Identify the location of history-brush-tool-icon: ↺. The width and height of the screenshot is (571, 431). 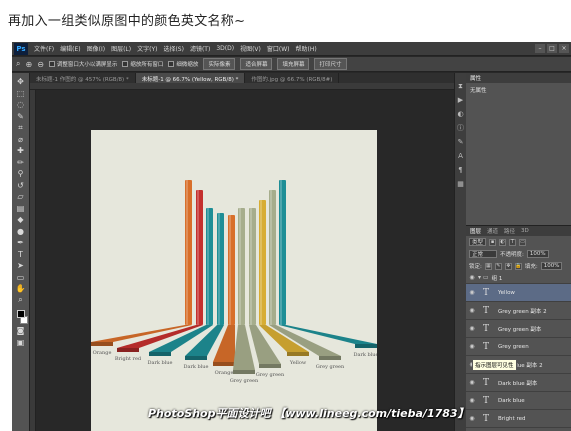
(21, 186).